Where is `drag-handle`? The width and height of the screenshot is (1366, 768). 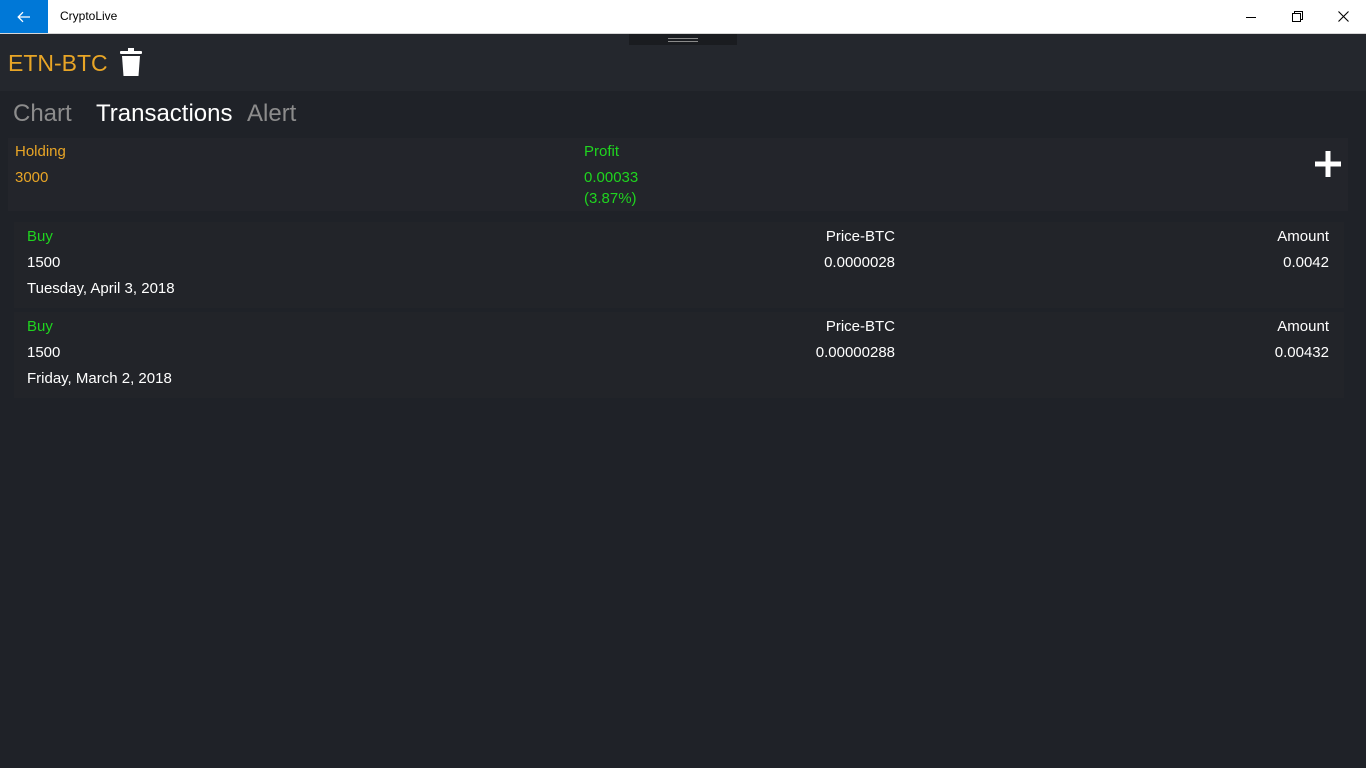 drag-handle is located at coordinates (683, 39).